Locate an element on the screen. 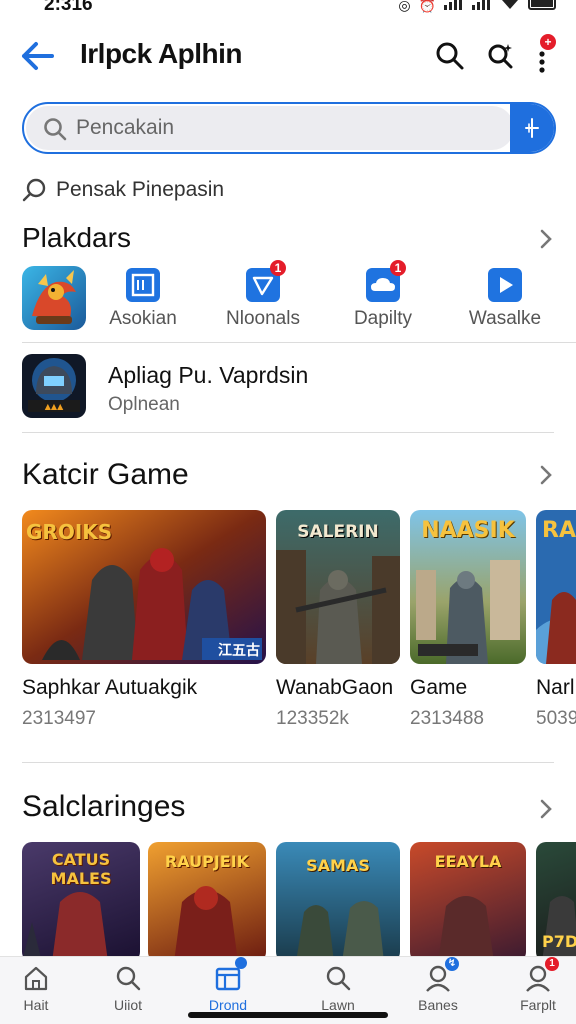 The width and height of the screenshot is (576, 1024). nav-item-home: Hait is located at coordinates (42, 988).